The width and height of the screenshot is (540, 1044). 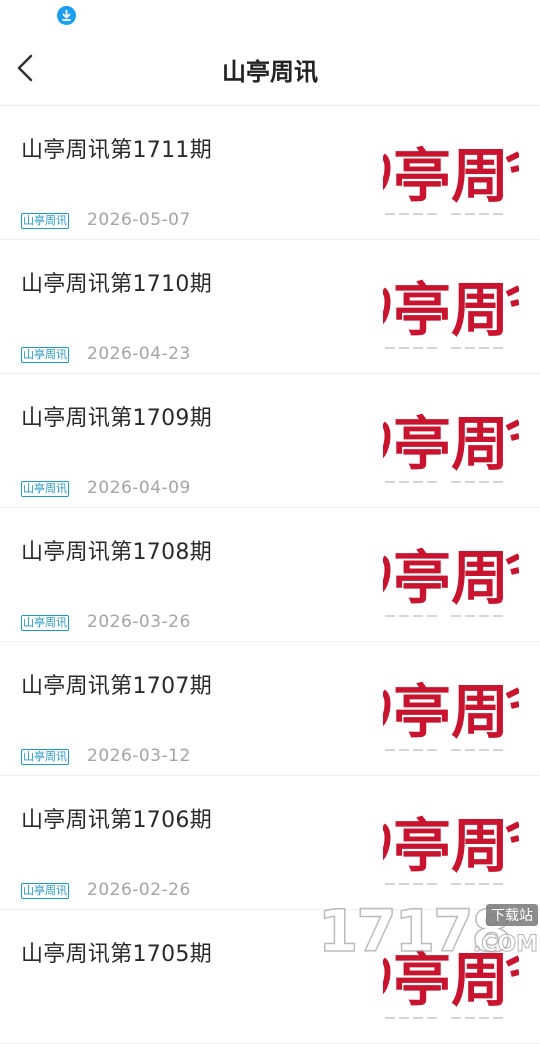 I want to click on list-item: 山亭周讯第1711期山亭周讯 2026-05-07 亭周, so click(x=270, y=173).